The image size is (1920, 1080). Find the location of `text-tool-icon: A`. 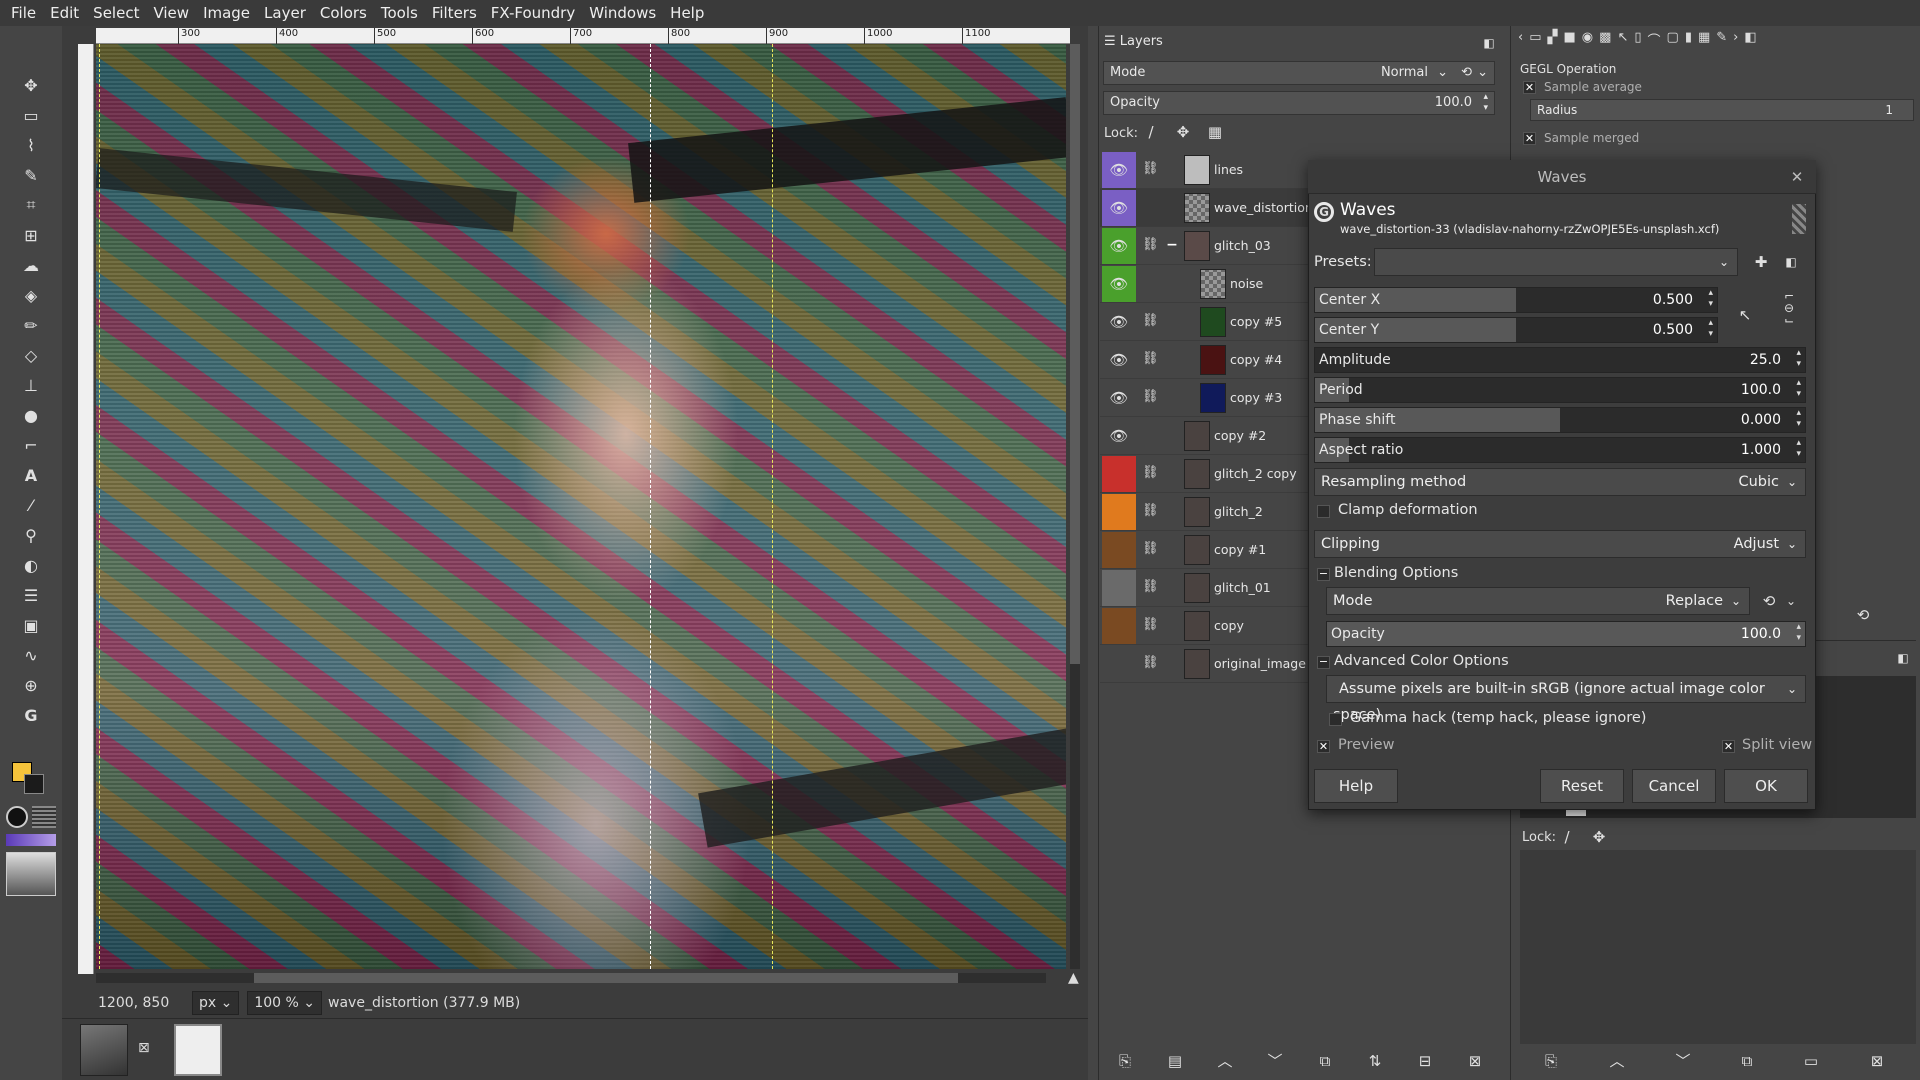

text-tool-icon: A is located at coordinates (31, 475).